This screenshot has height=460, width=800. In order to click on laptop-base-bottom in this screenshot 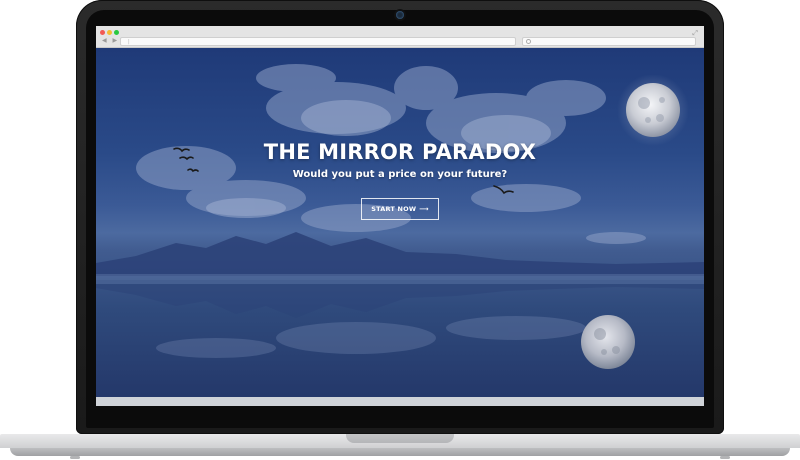, I will do `click(400, 452)`.